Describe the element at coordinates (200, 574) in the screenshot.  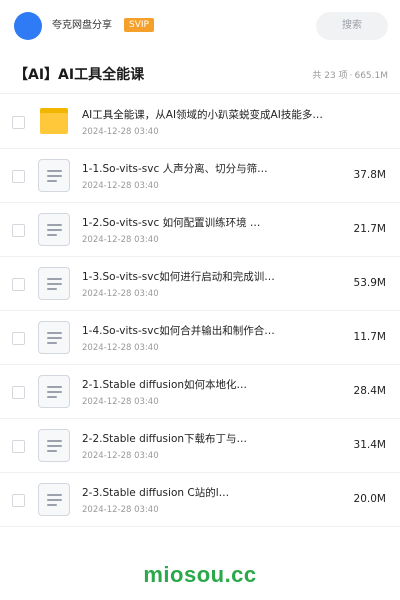
I see `watermark: miosou.cc` at that location.